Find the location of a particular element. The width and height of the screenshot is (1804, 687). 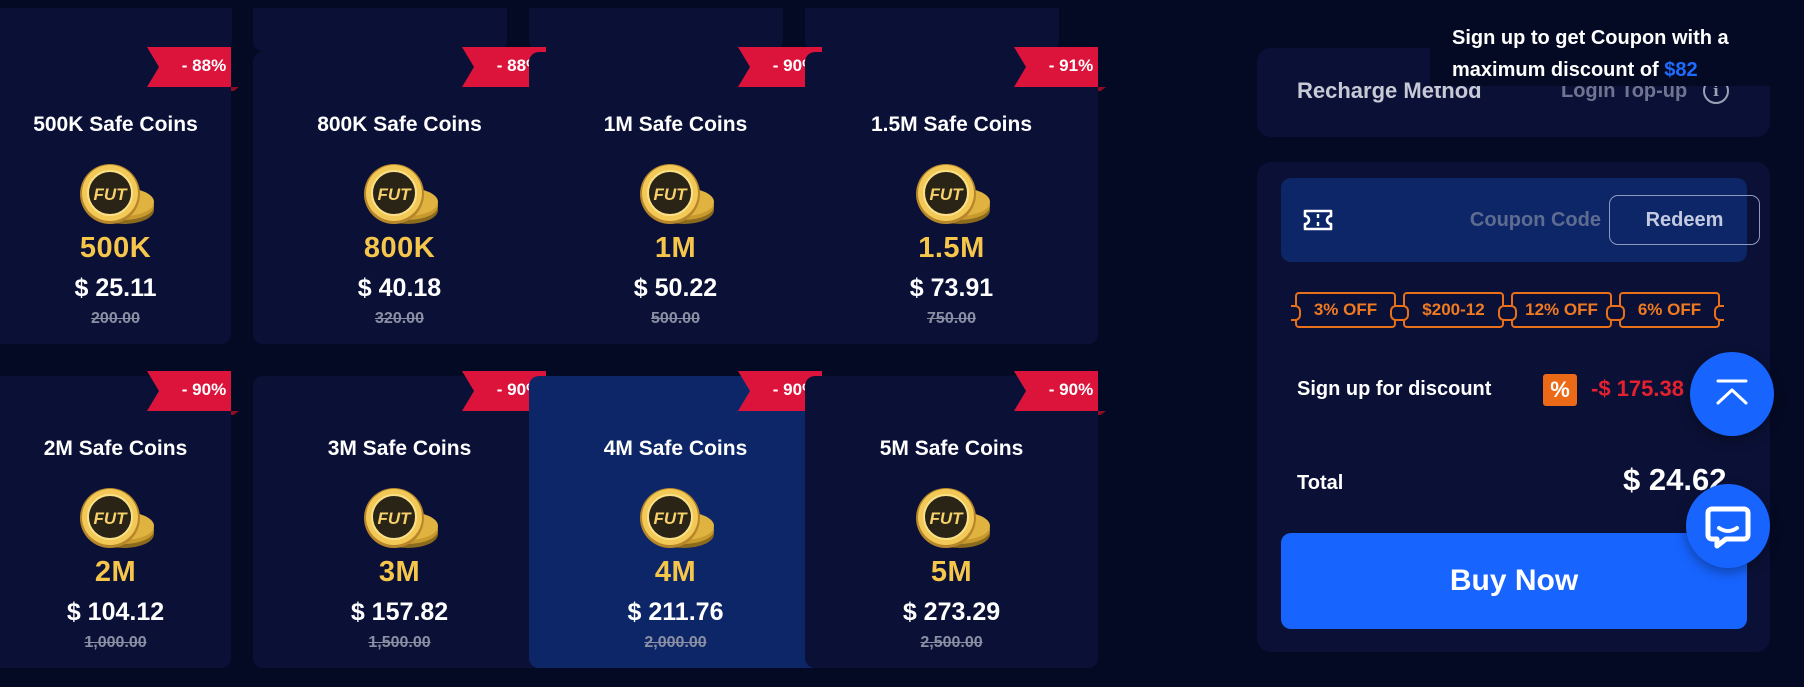

product-price: $ 25.11 is located at coordinates (115, 288).